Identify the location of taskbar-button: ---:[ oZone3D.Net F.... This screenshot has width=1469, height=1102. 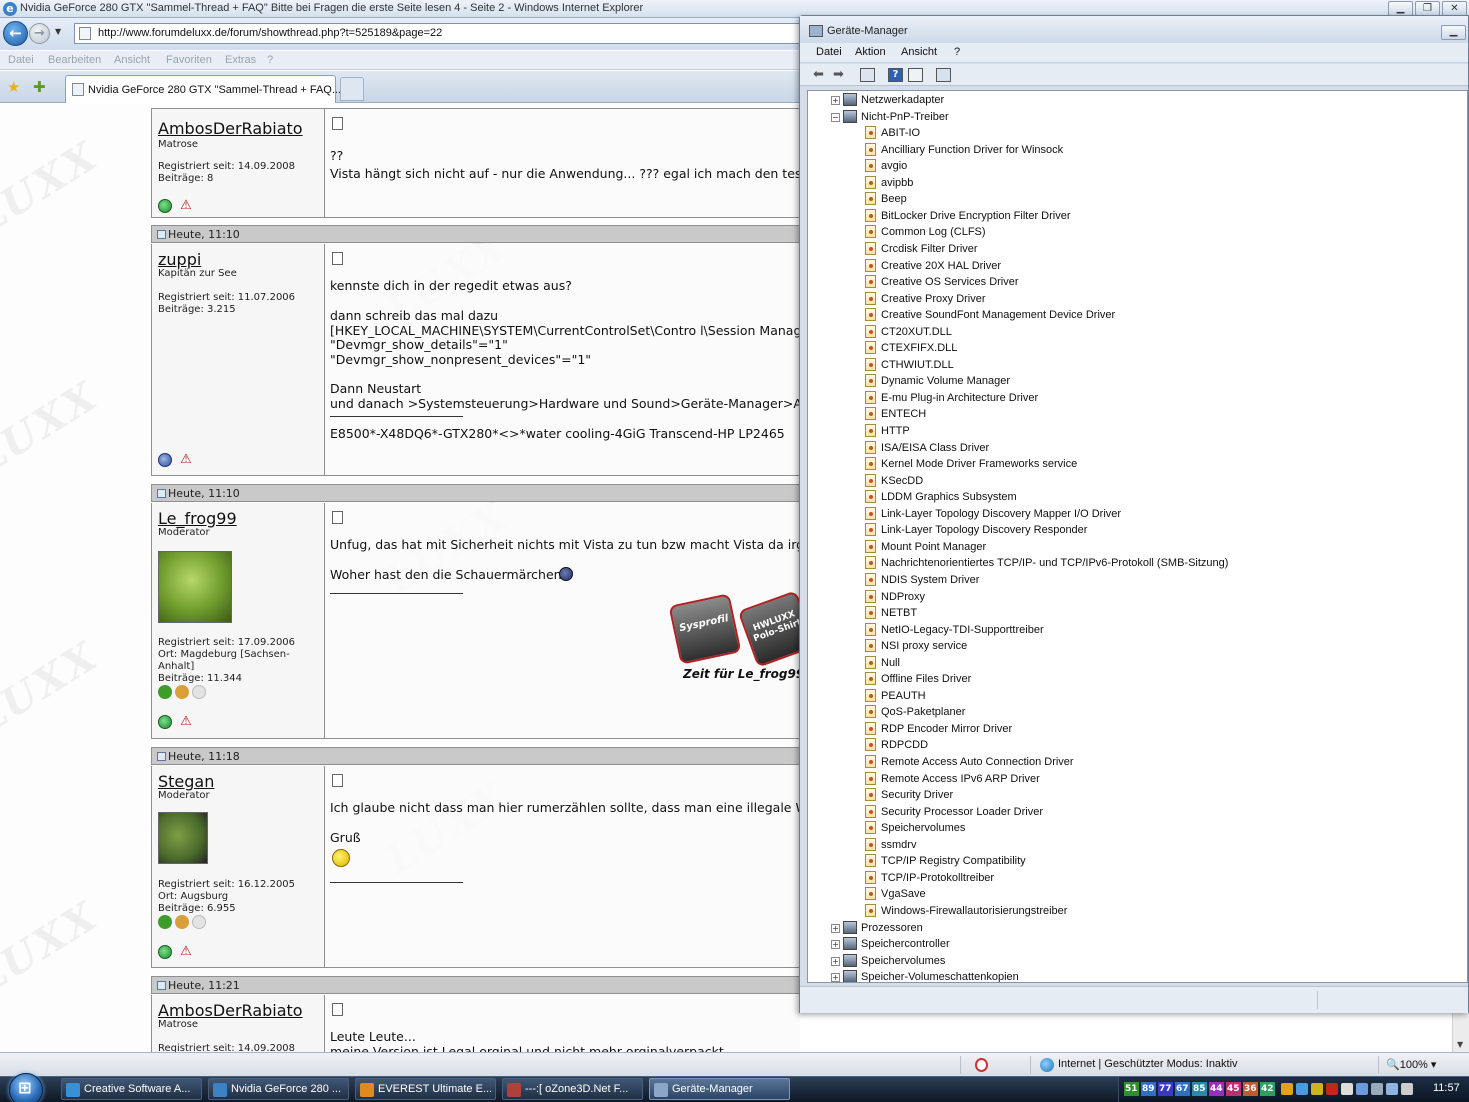
(572, 1089).